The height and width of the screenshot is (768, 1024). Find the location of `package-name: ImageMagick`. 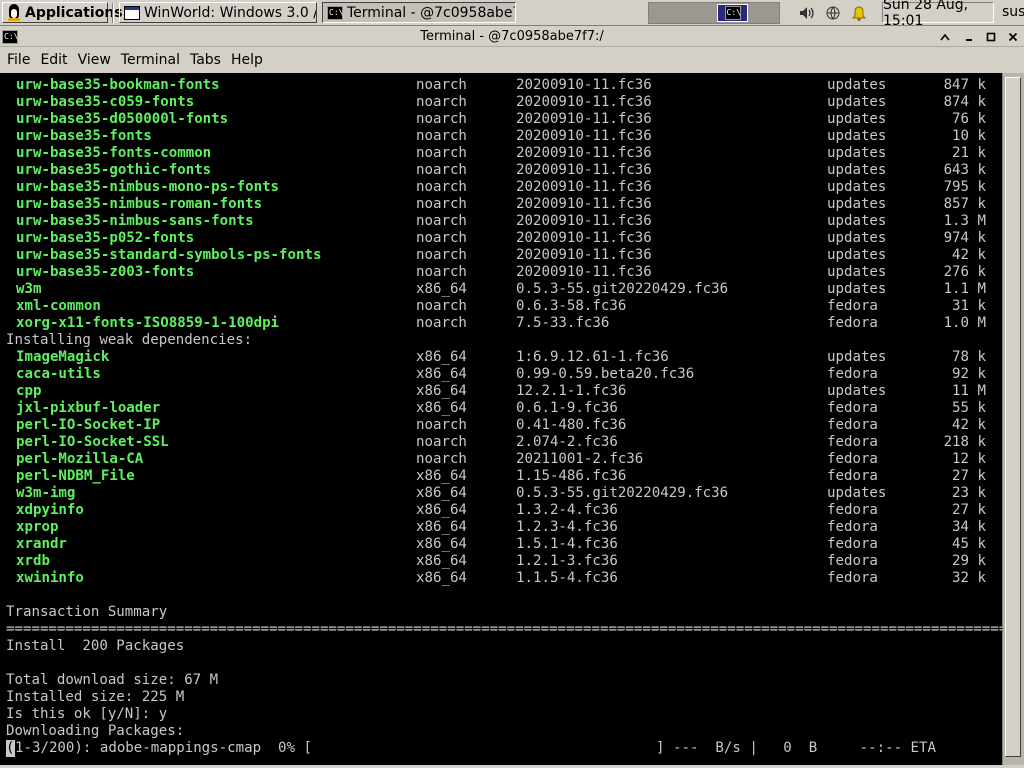

package-name: ImageMagick is located at coordinates (63, 357).